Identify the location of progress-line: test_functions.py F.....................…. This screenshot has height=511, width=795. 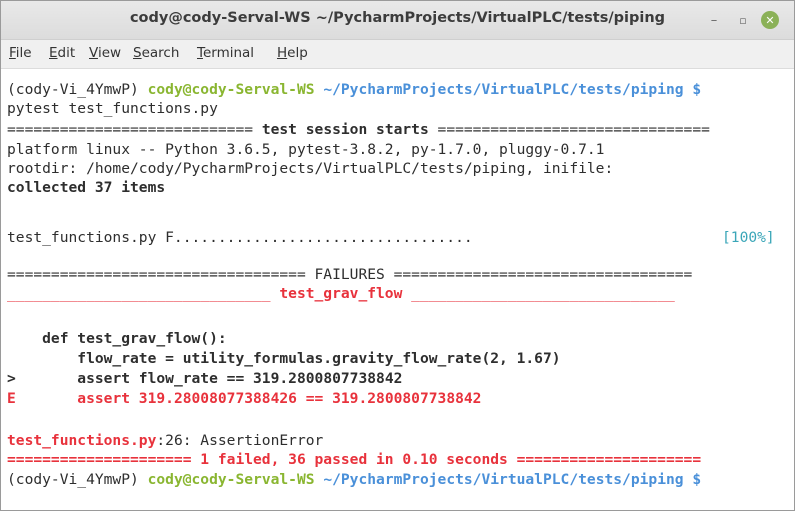
(240, 237).